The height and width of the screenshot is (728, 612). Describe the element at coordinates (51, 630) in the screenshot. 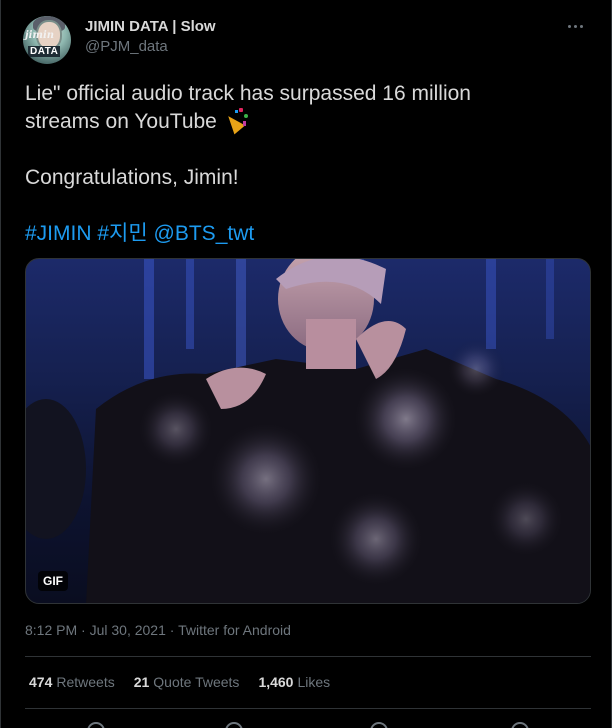

I see `tweet-time: 8:12 PM` at that location.